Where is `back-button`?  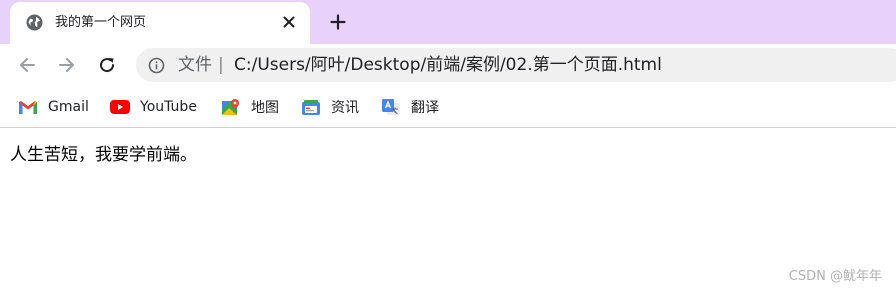 back-button is located at coordinates (27, 65).